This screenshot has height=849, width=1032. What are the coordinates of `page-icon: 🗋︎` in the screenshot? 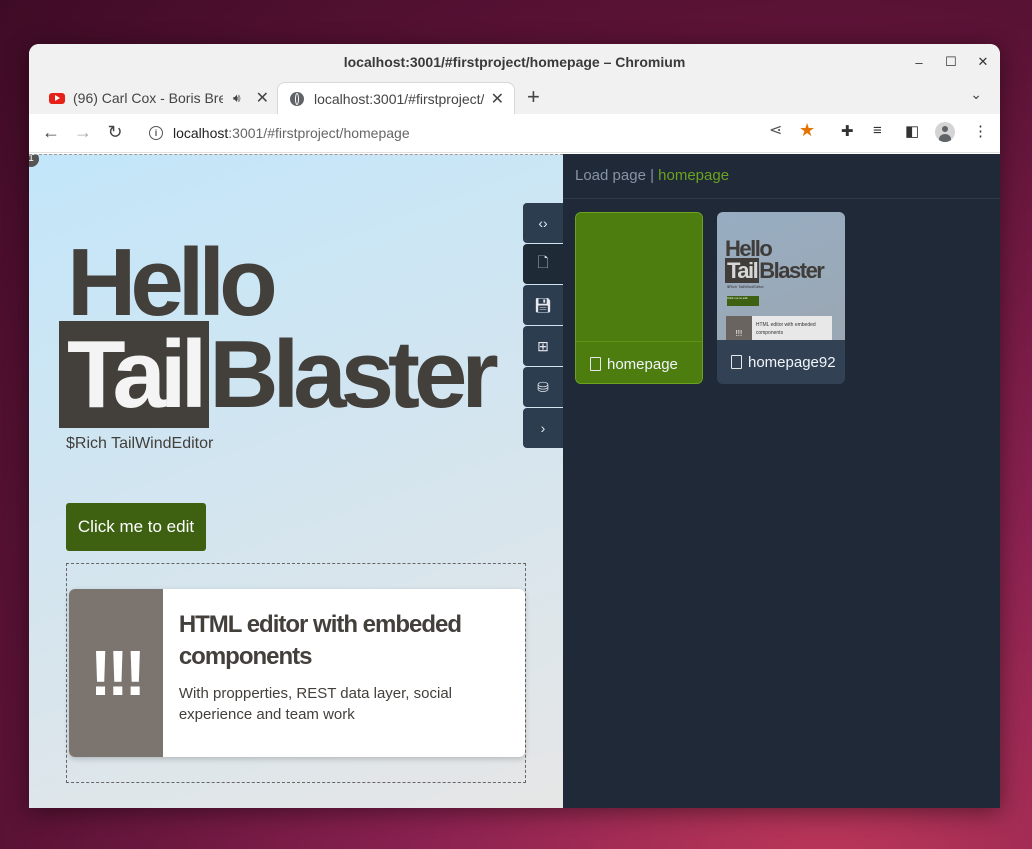 It's located at (543, 264).